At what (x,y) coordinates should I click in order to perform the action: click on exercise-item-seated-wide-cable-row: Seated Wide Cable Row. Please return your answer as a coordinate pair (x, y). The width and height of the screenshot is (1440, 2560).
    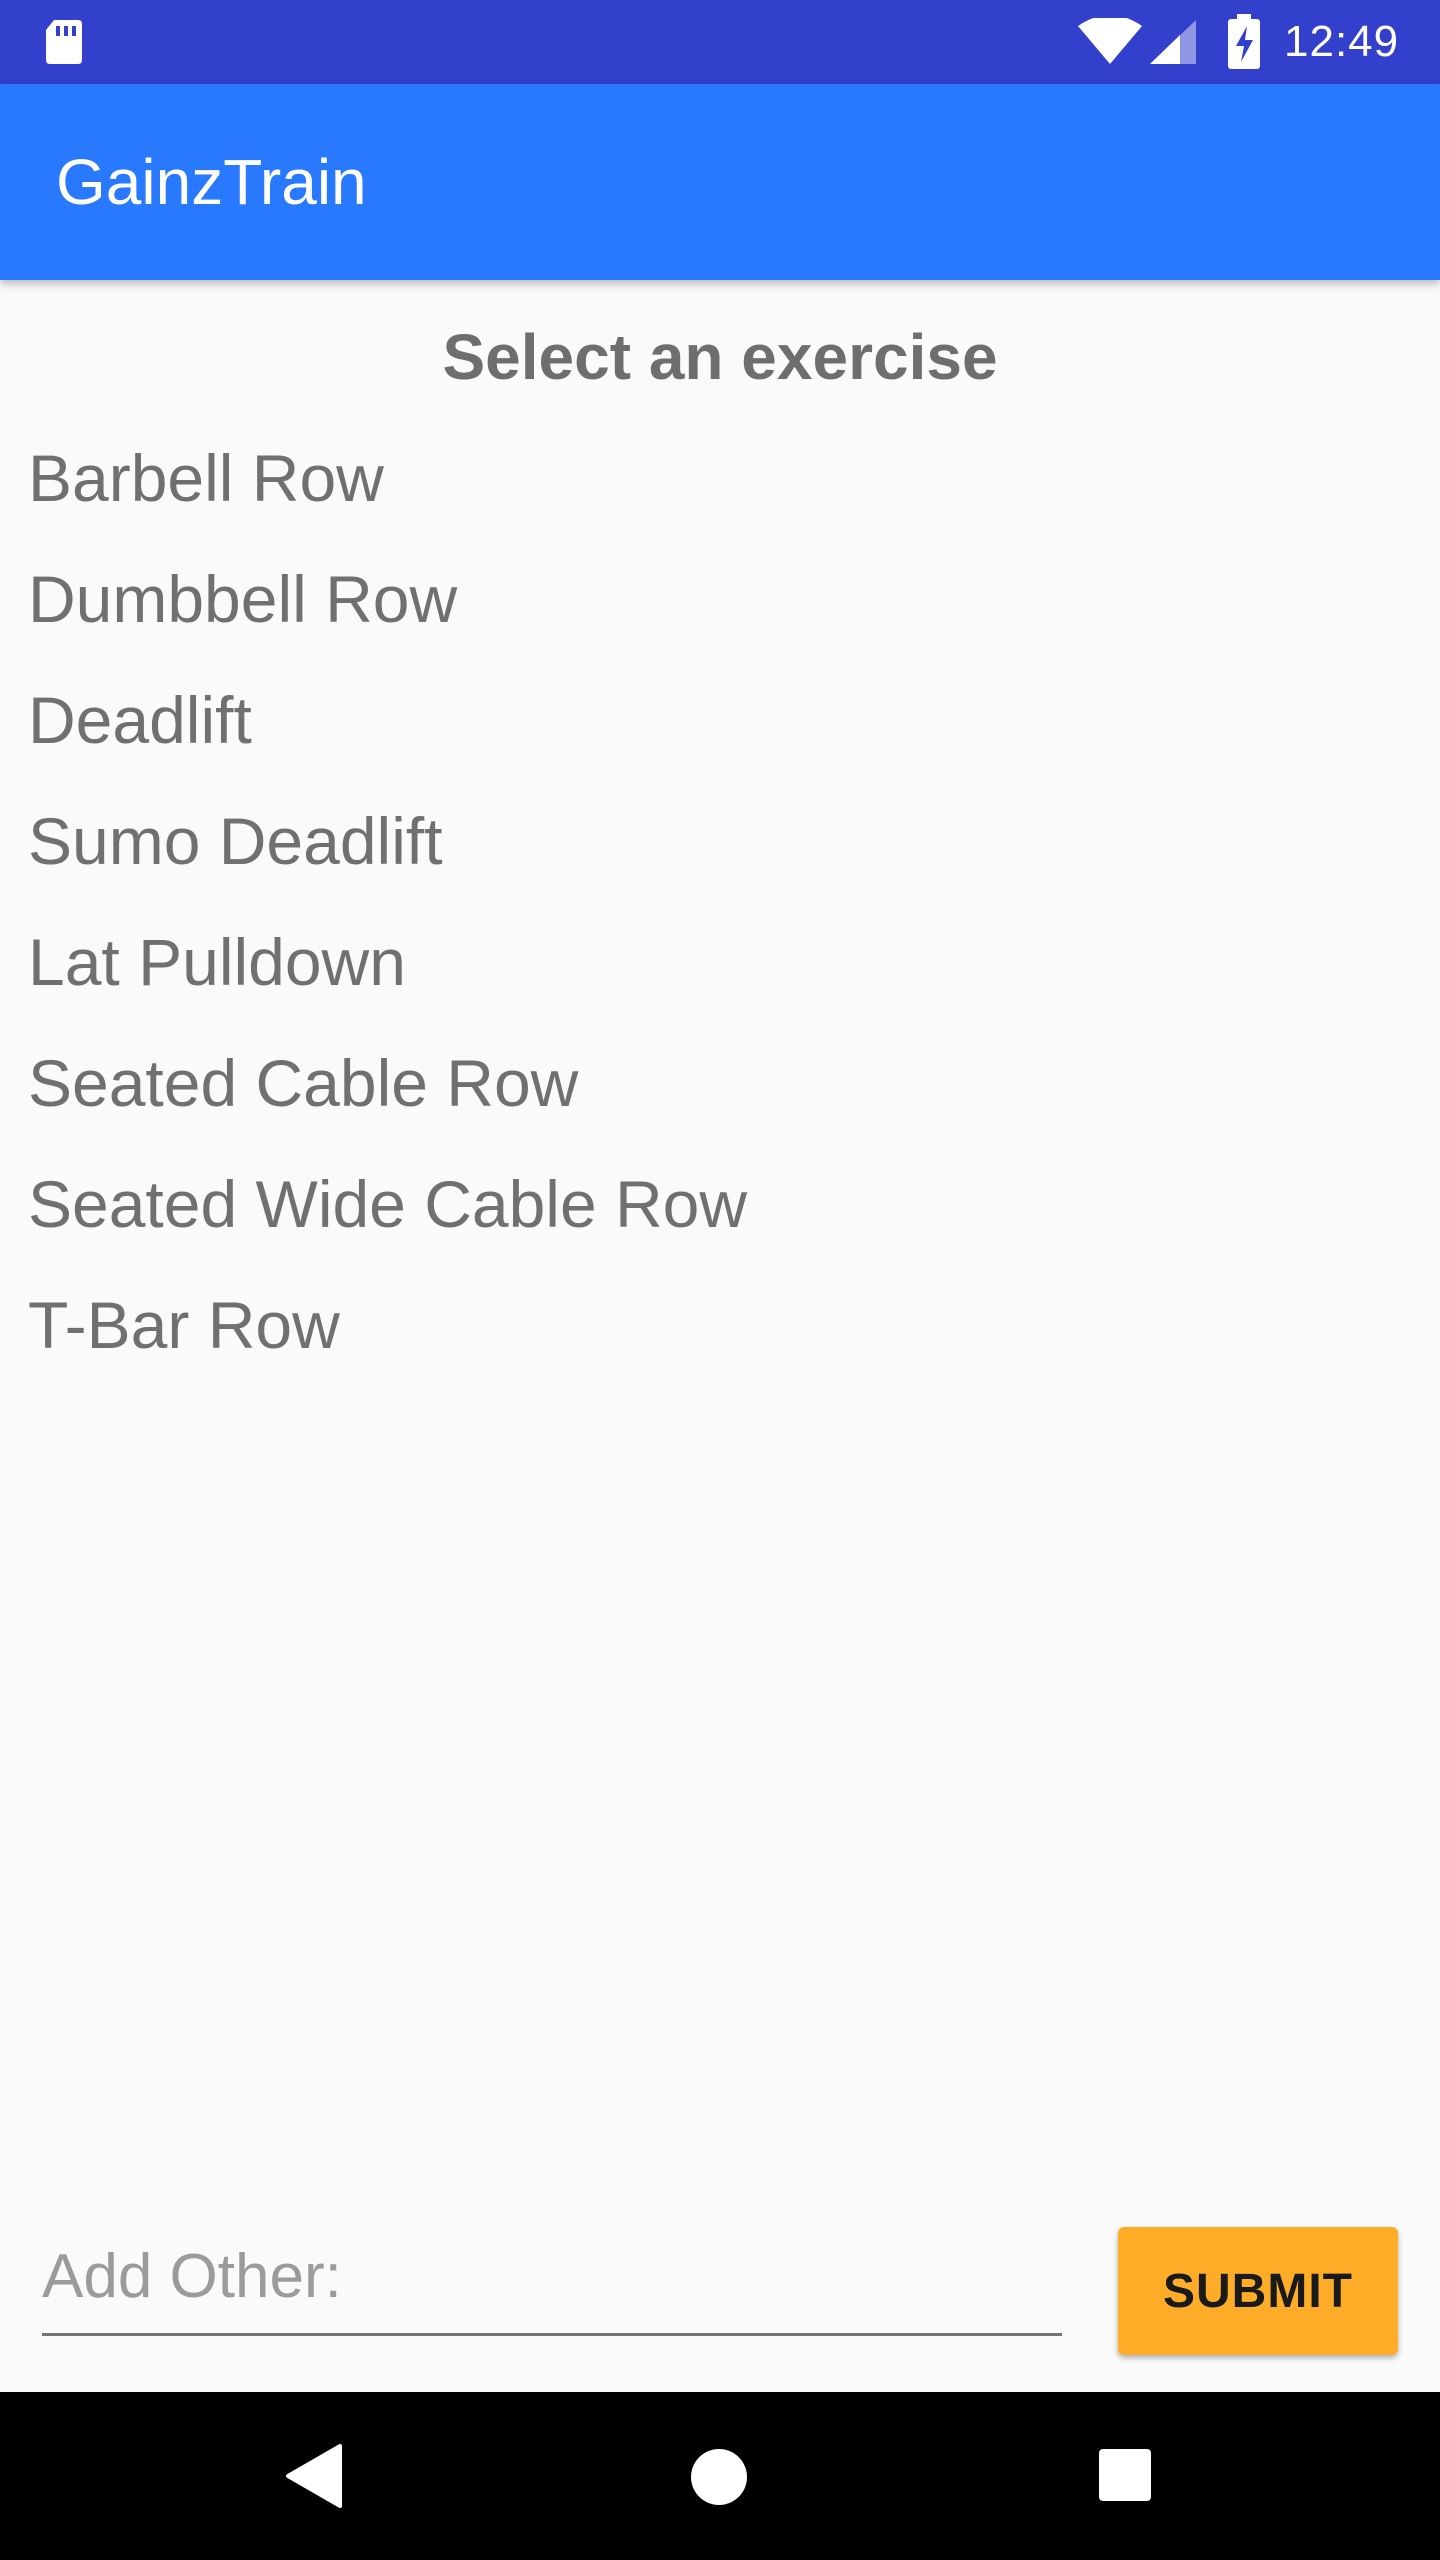
    Looking at the image, I should click on (720, 1204).